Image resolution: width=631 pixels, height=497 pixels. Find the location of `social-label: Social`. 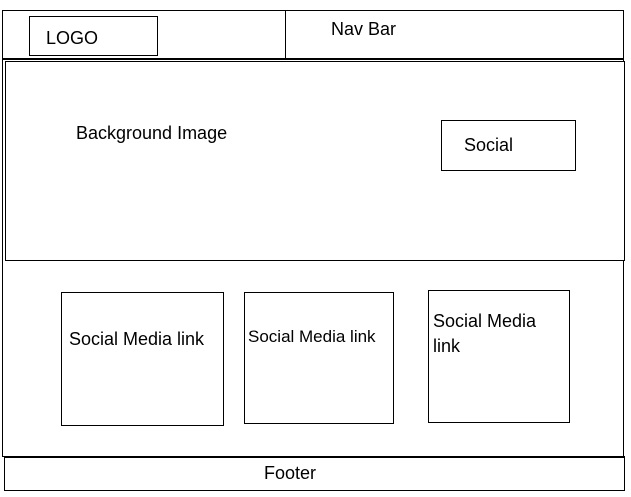

social-label: Social is located at coordinates (489, 145).